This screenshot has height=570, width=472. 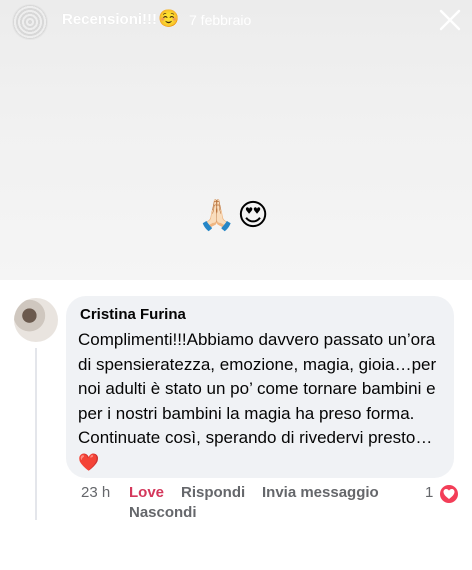 I want to click on reply-button: Rispondi, so click(x=213, y=492).